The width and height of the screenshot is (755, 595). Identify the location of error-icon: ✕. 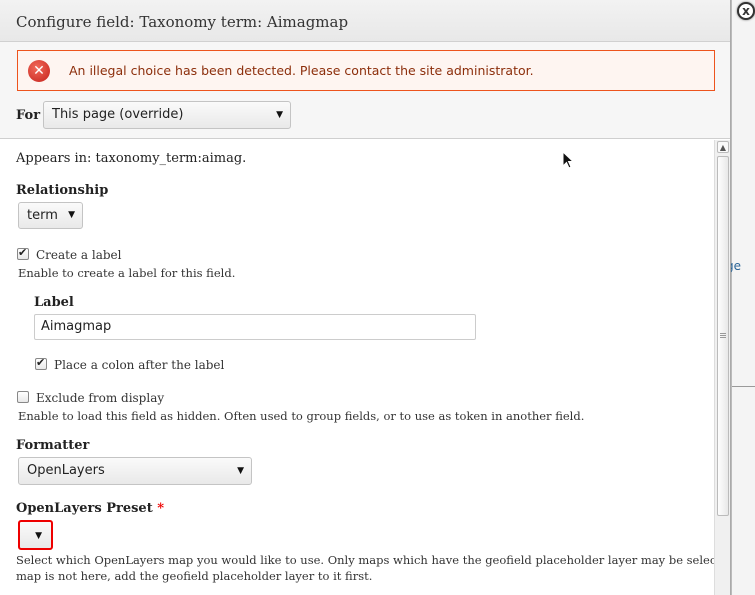
(39, 71).